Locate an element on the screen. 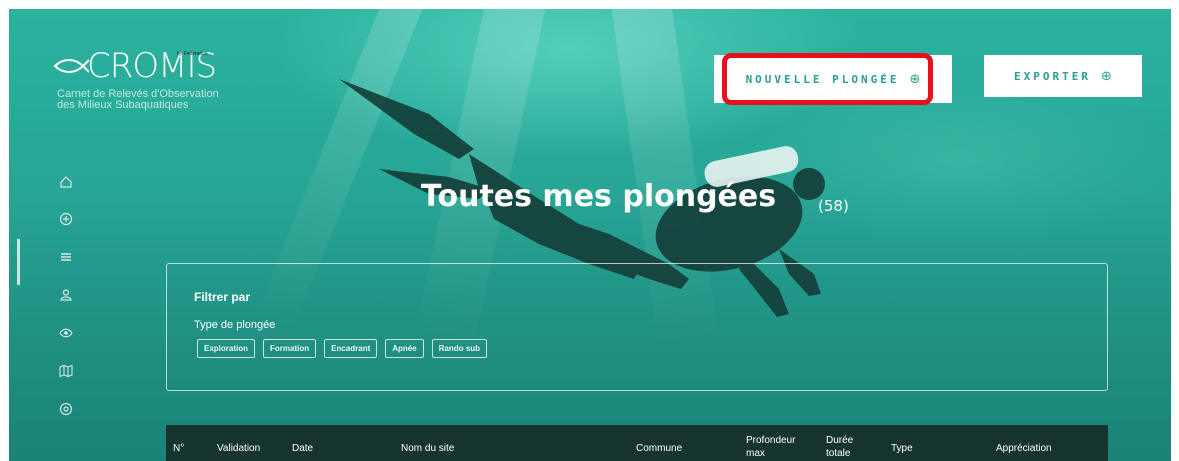 This screenshot has width=1179, height=461. sidebar-item-location is located at coordinates (66, 409).